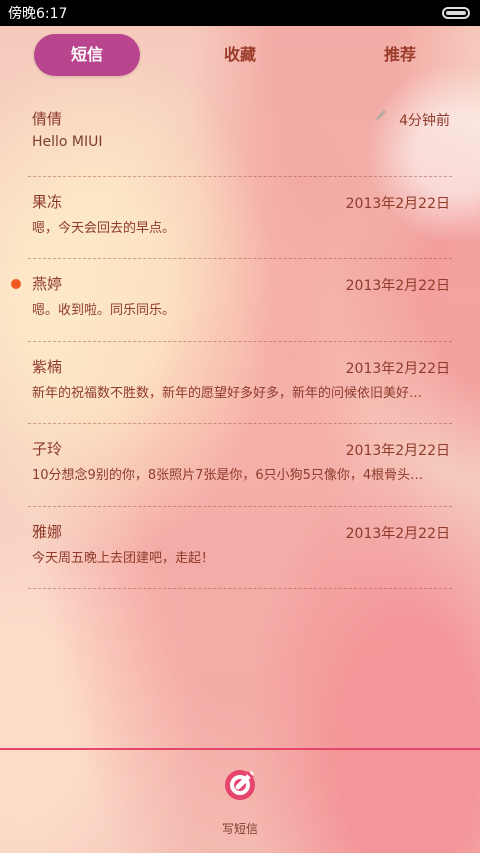 This screenshot has height=853, width=480. What do you see at coordinates (47, 531) in the screenshot?
I see `contact-name: 雅娜` at bounding box center [47, 531].